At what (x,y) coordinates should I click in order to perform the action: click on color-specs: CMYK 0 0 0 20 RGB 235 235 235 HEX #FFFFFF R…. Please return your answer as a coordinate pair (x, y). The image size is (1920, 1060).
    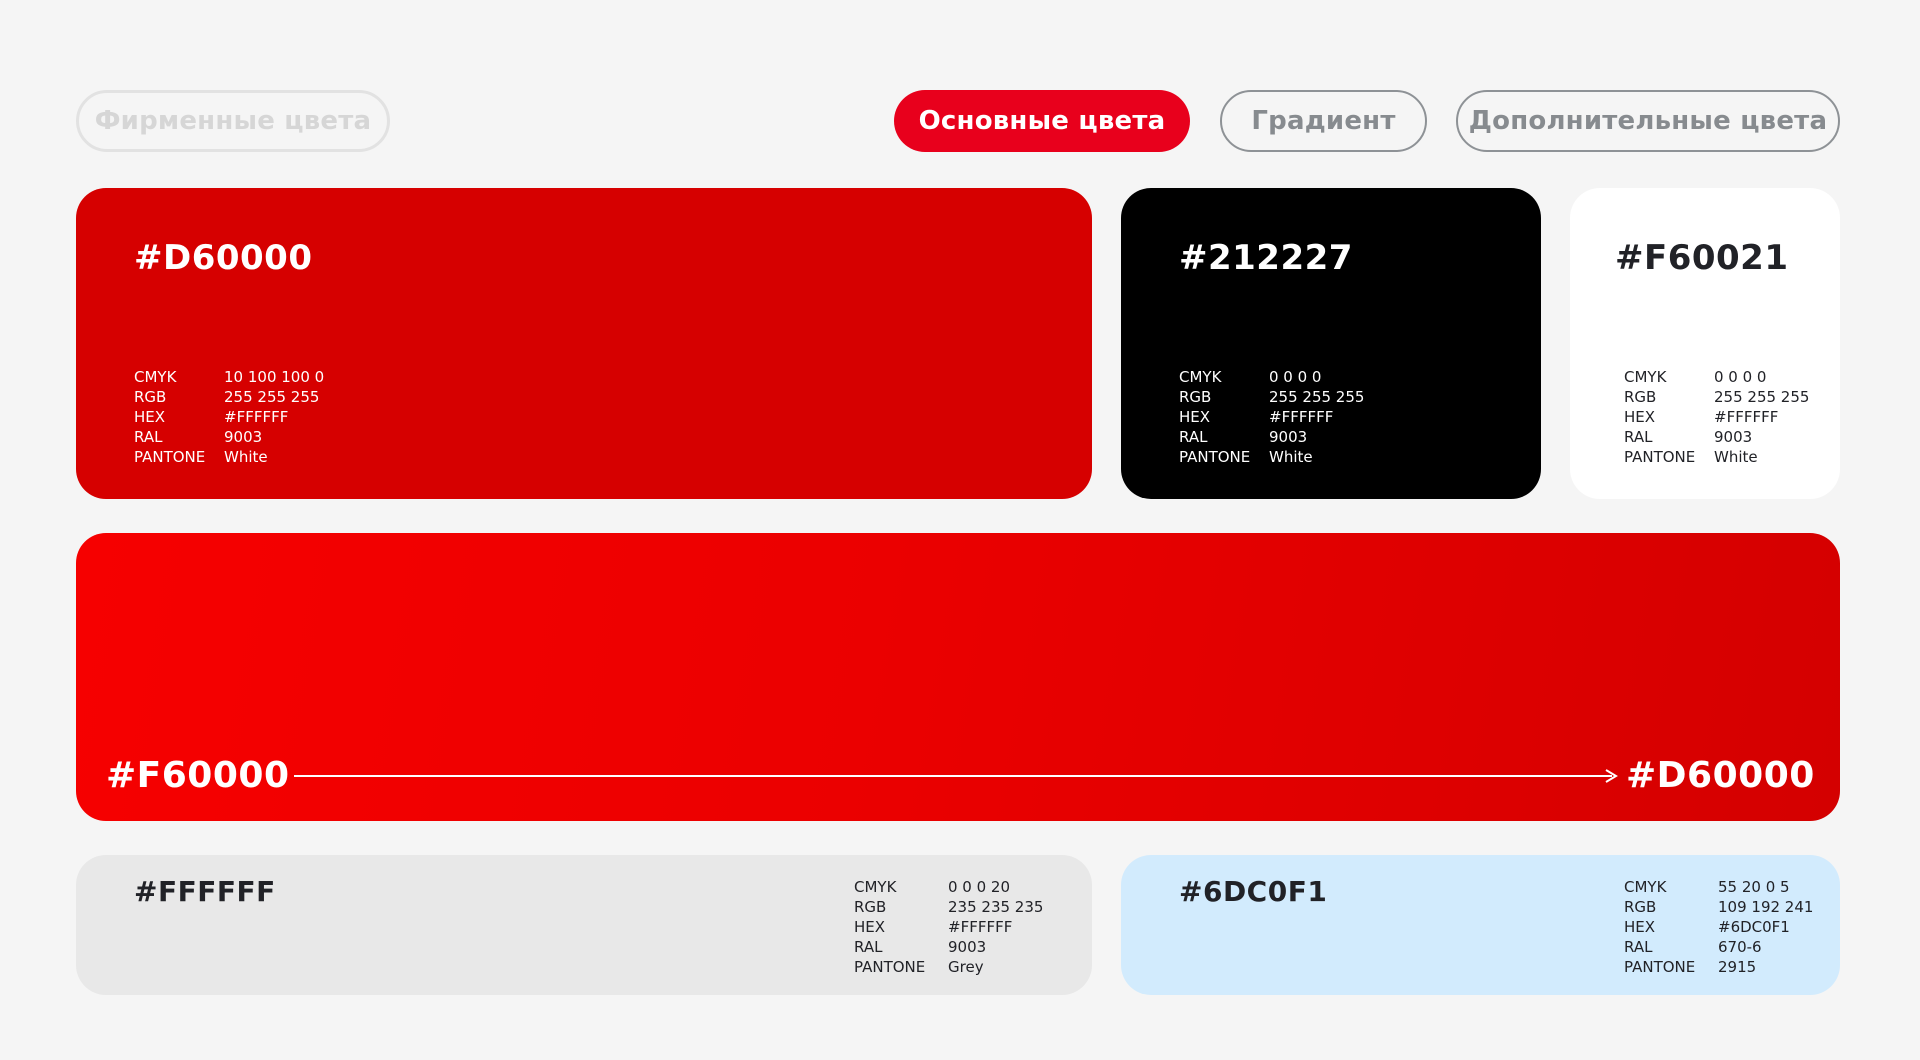
    Looking at the image, I should click on (948, 927).